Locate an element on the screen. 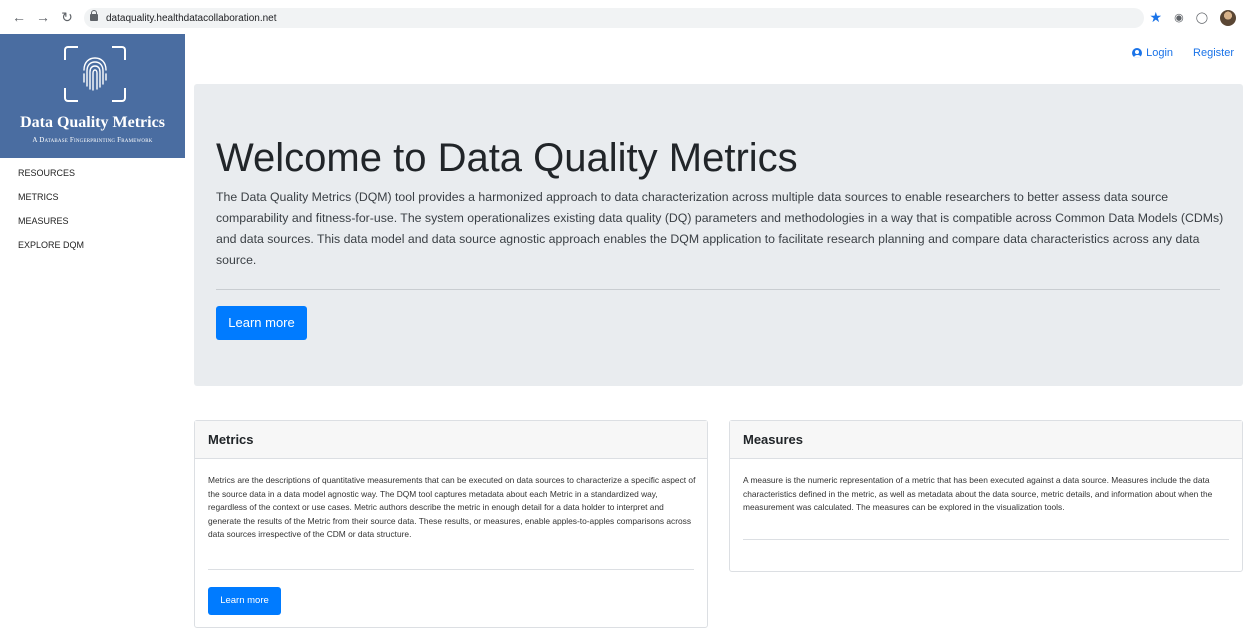 The height and width of the screenshot is (630, 1246). sidebar-item-explore-dqm: EXPLORE DQM is located at coordinates (51, 250).